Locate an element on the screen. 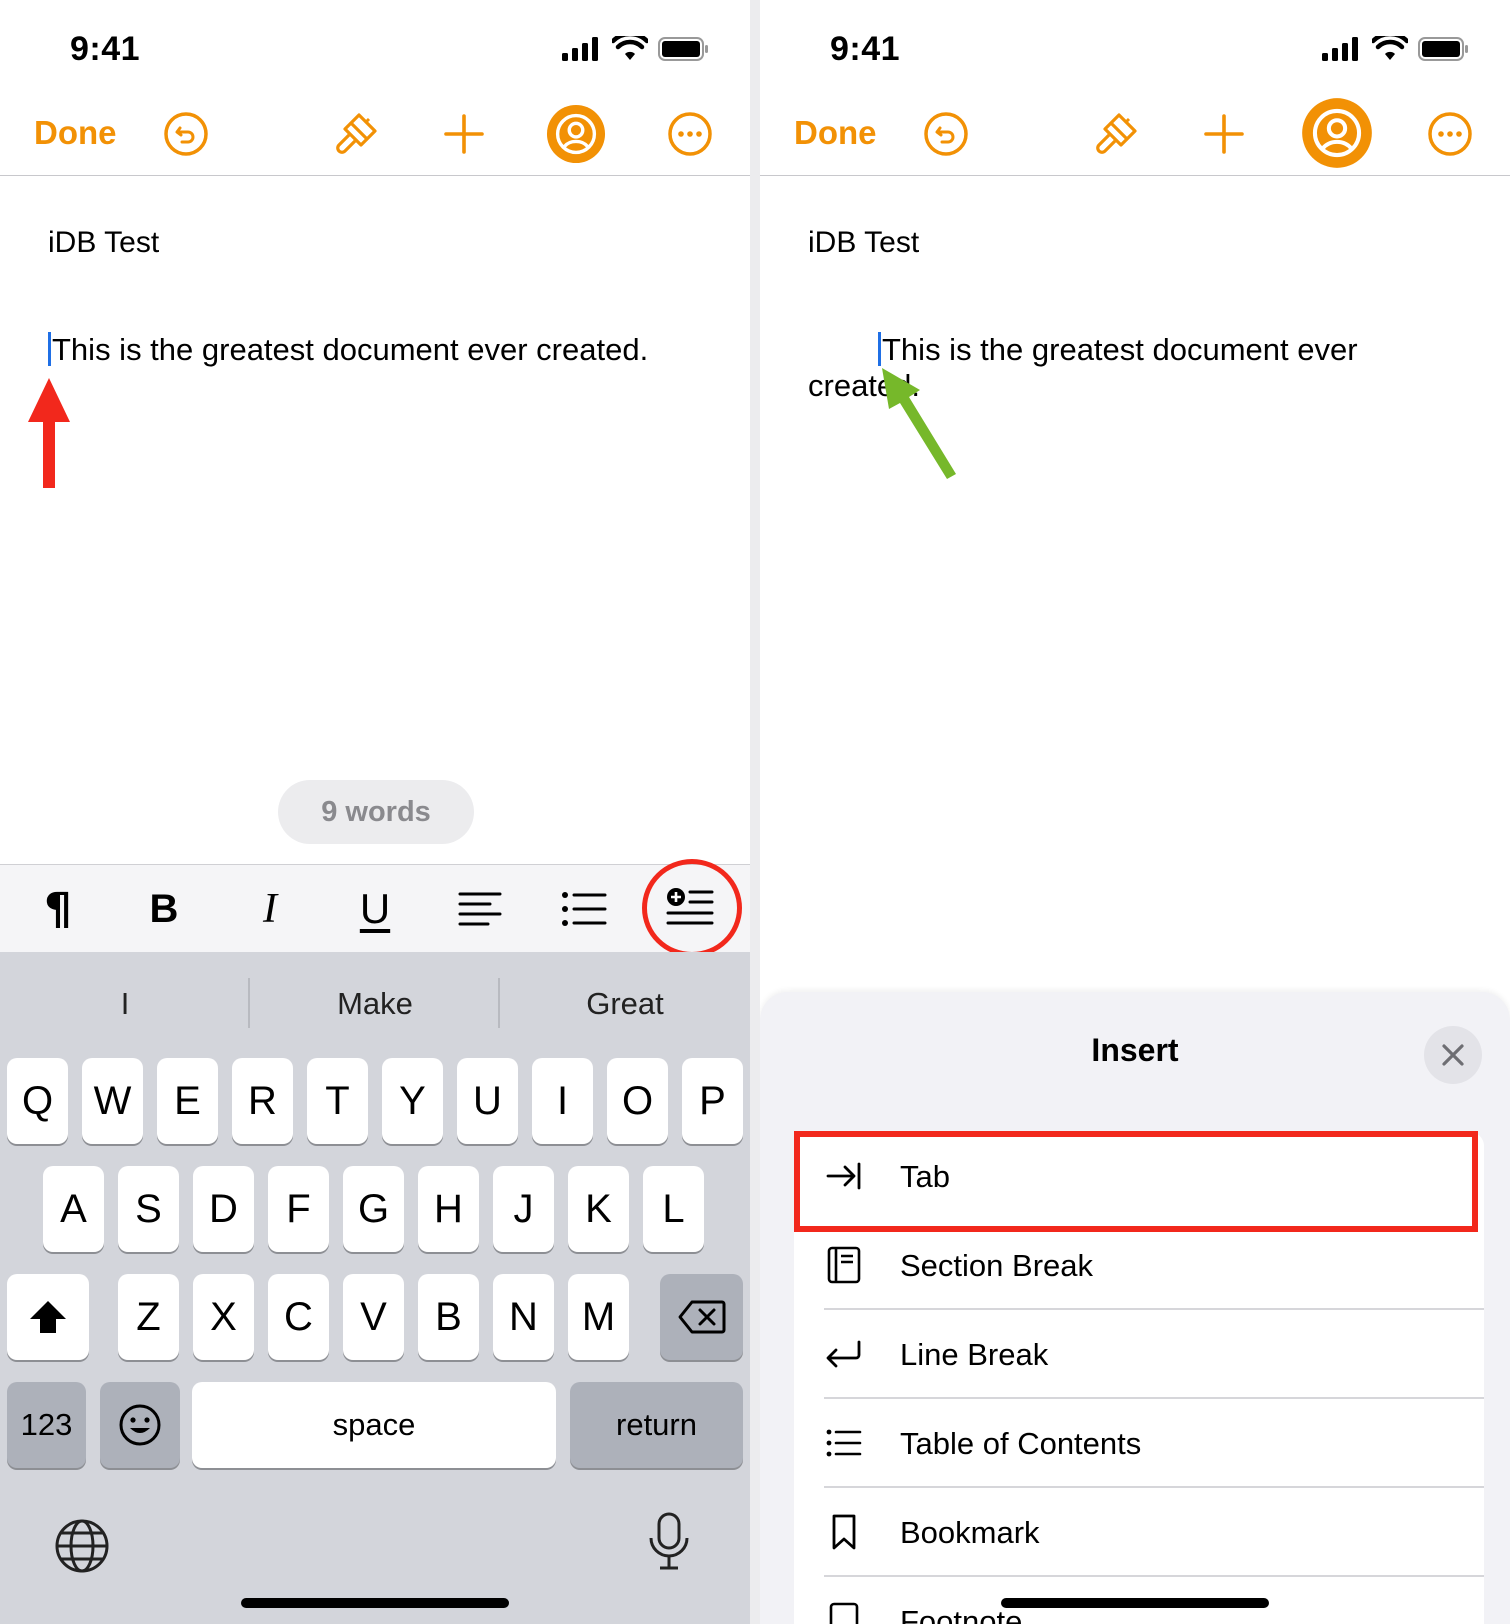 This screenshot has width=1510, height=1624. underline-label: U is located at coordinates (375, 908).